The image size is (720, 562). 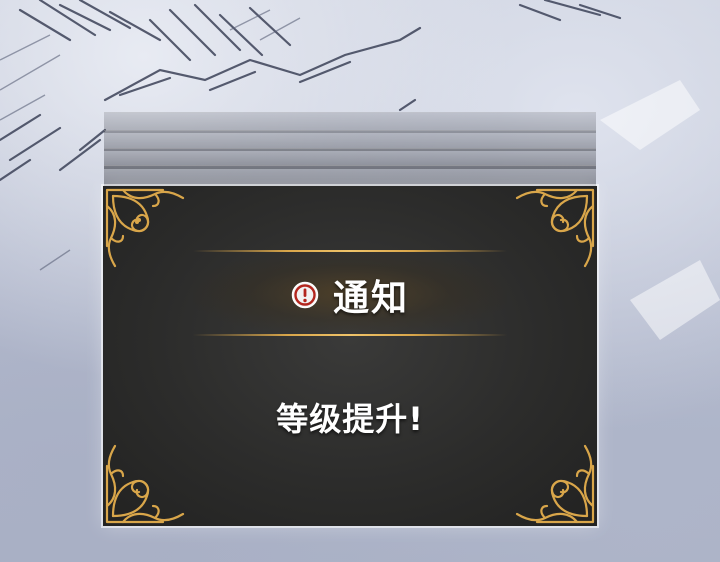 I want to click on title-divider-bottom, so click(x=350, y=335).